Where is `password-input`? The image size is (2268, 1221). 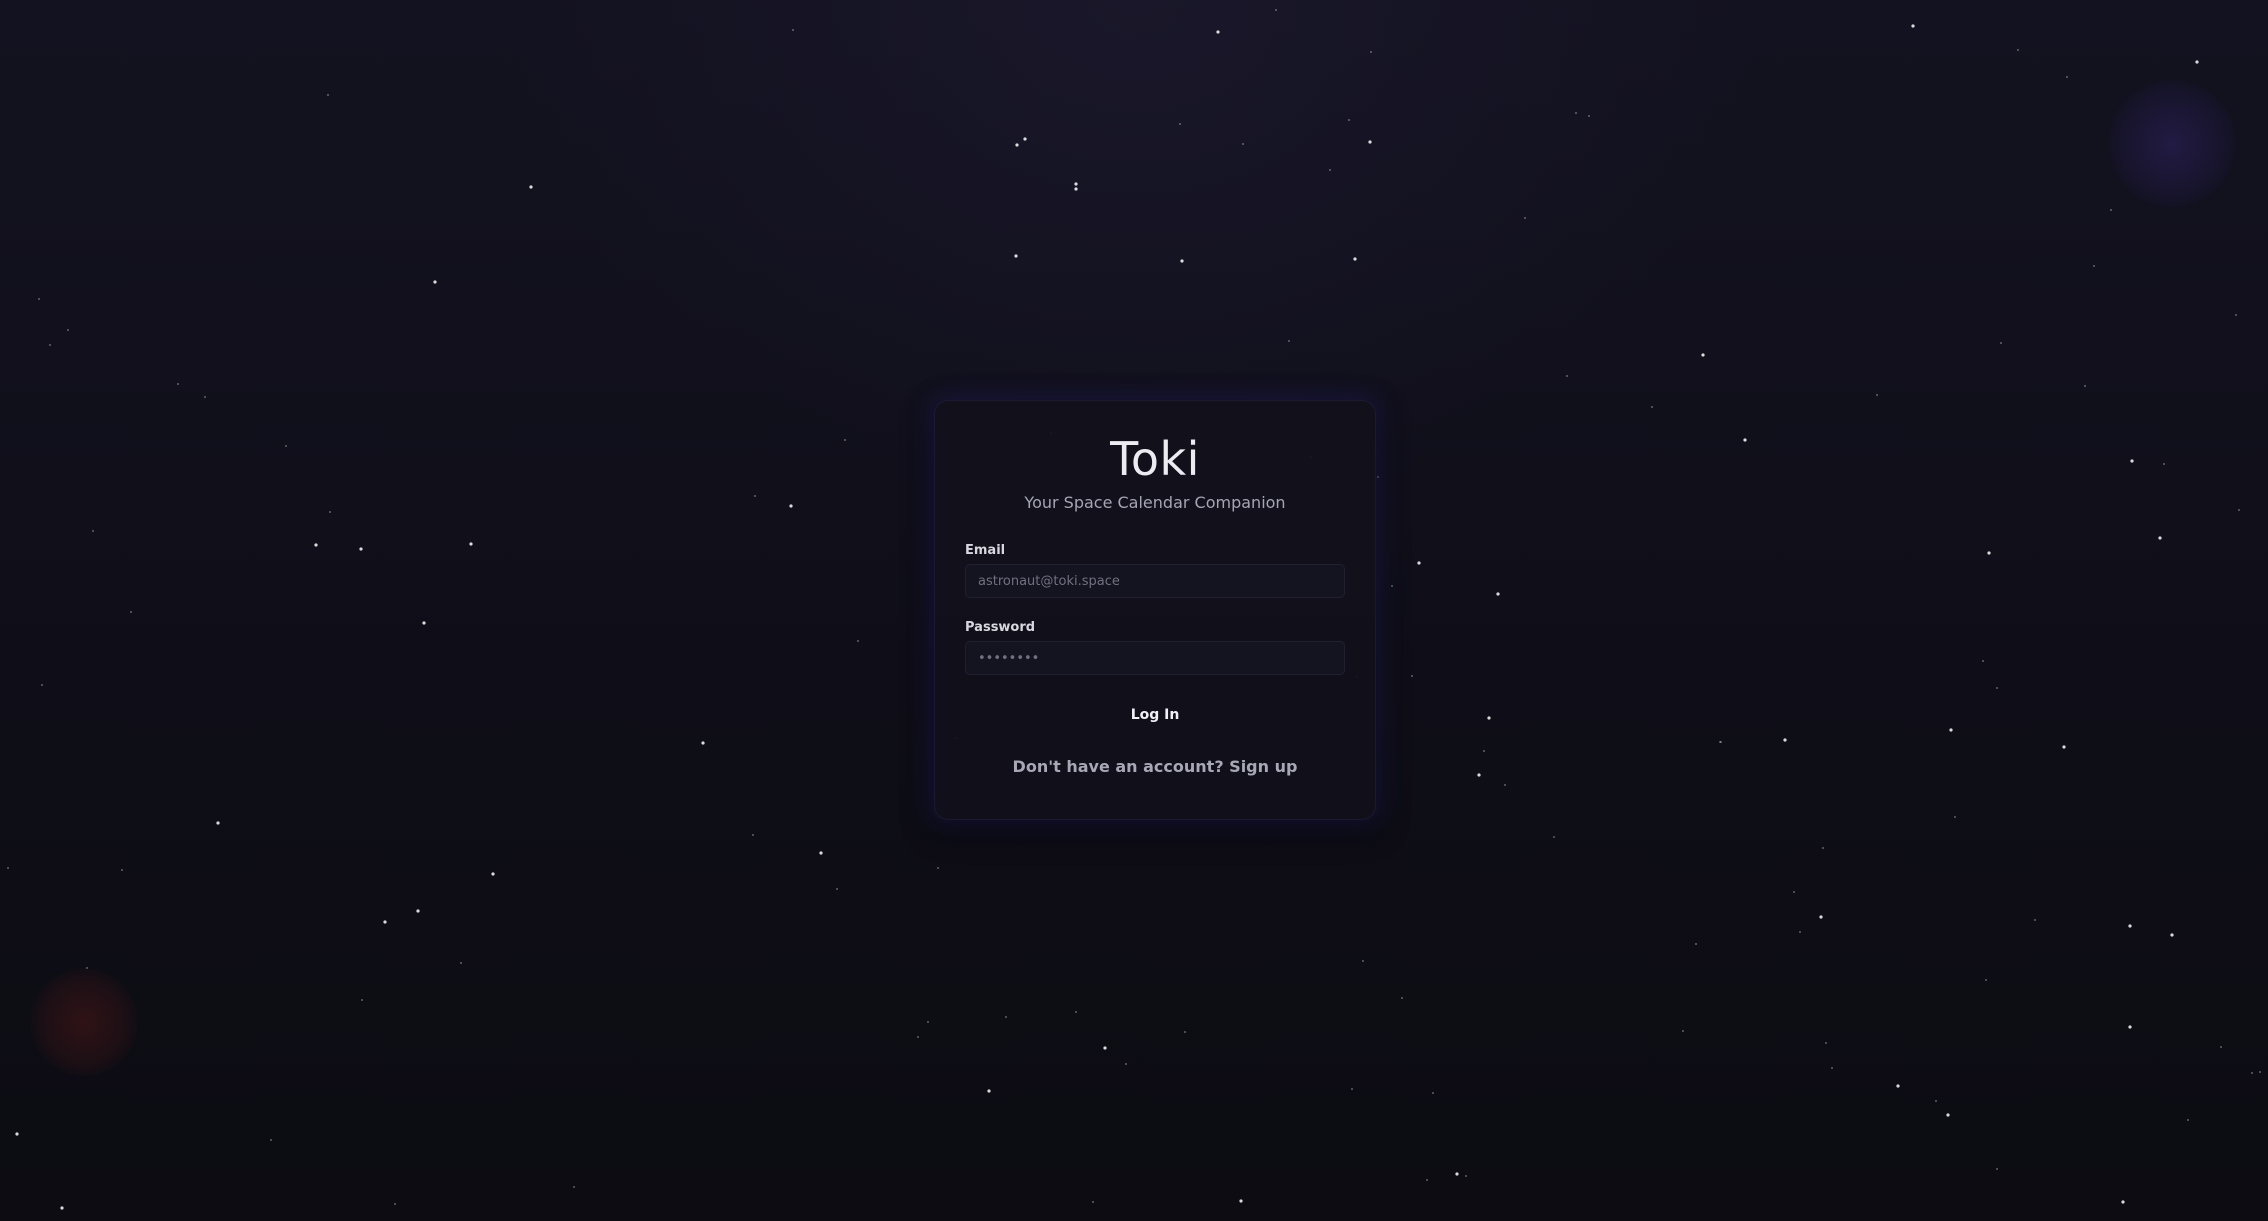 password-input is located at coordinates (1155, 658).